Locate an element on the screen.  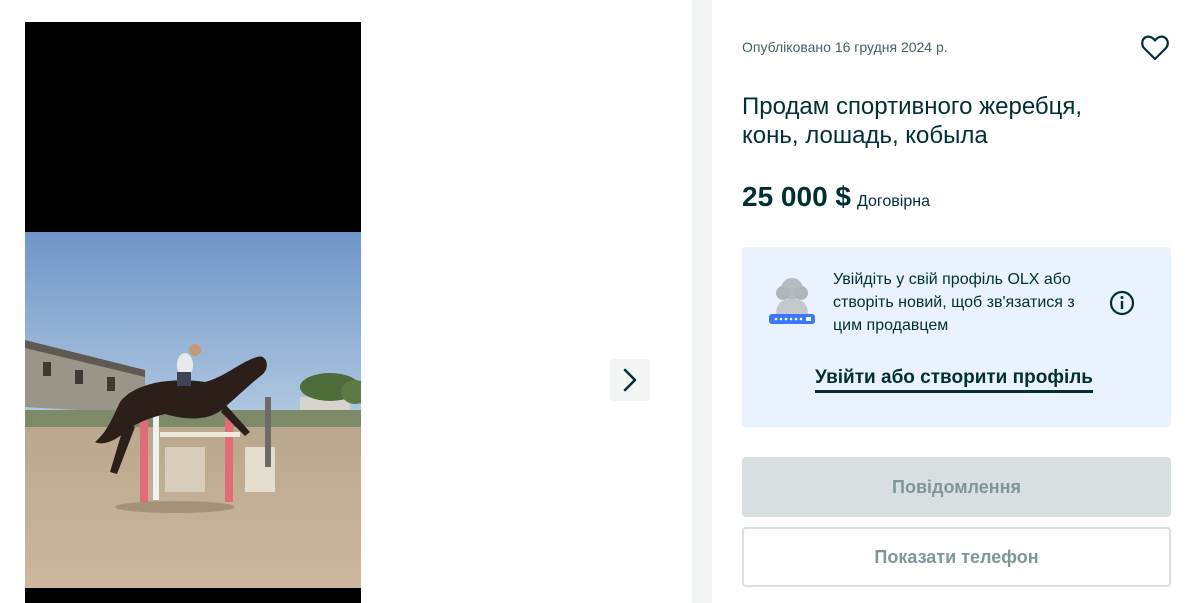
price: 25 000 $ is located at coordinates (796, 196).